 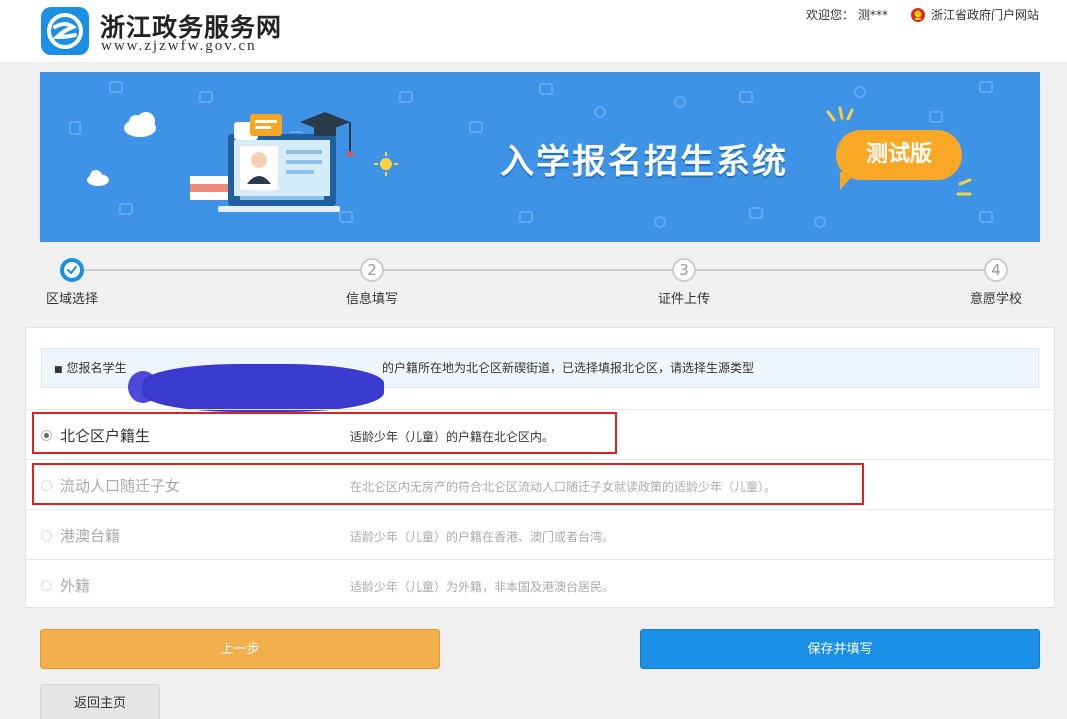 What do you see at coordinates (873, 14) in the screenshot?
I see `user-name: 测***` at bounding box center [873, 14].